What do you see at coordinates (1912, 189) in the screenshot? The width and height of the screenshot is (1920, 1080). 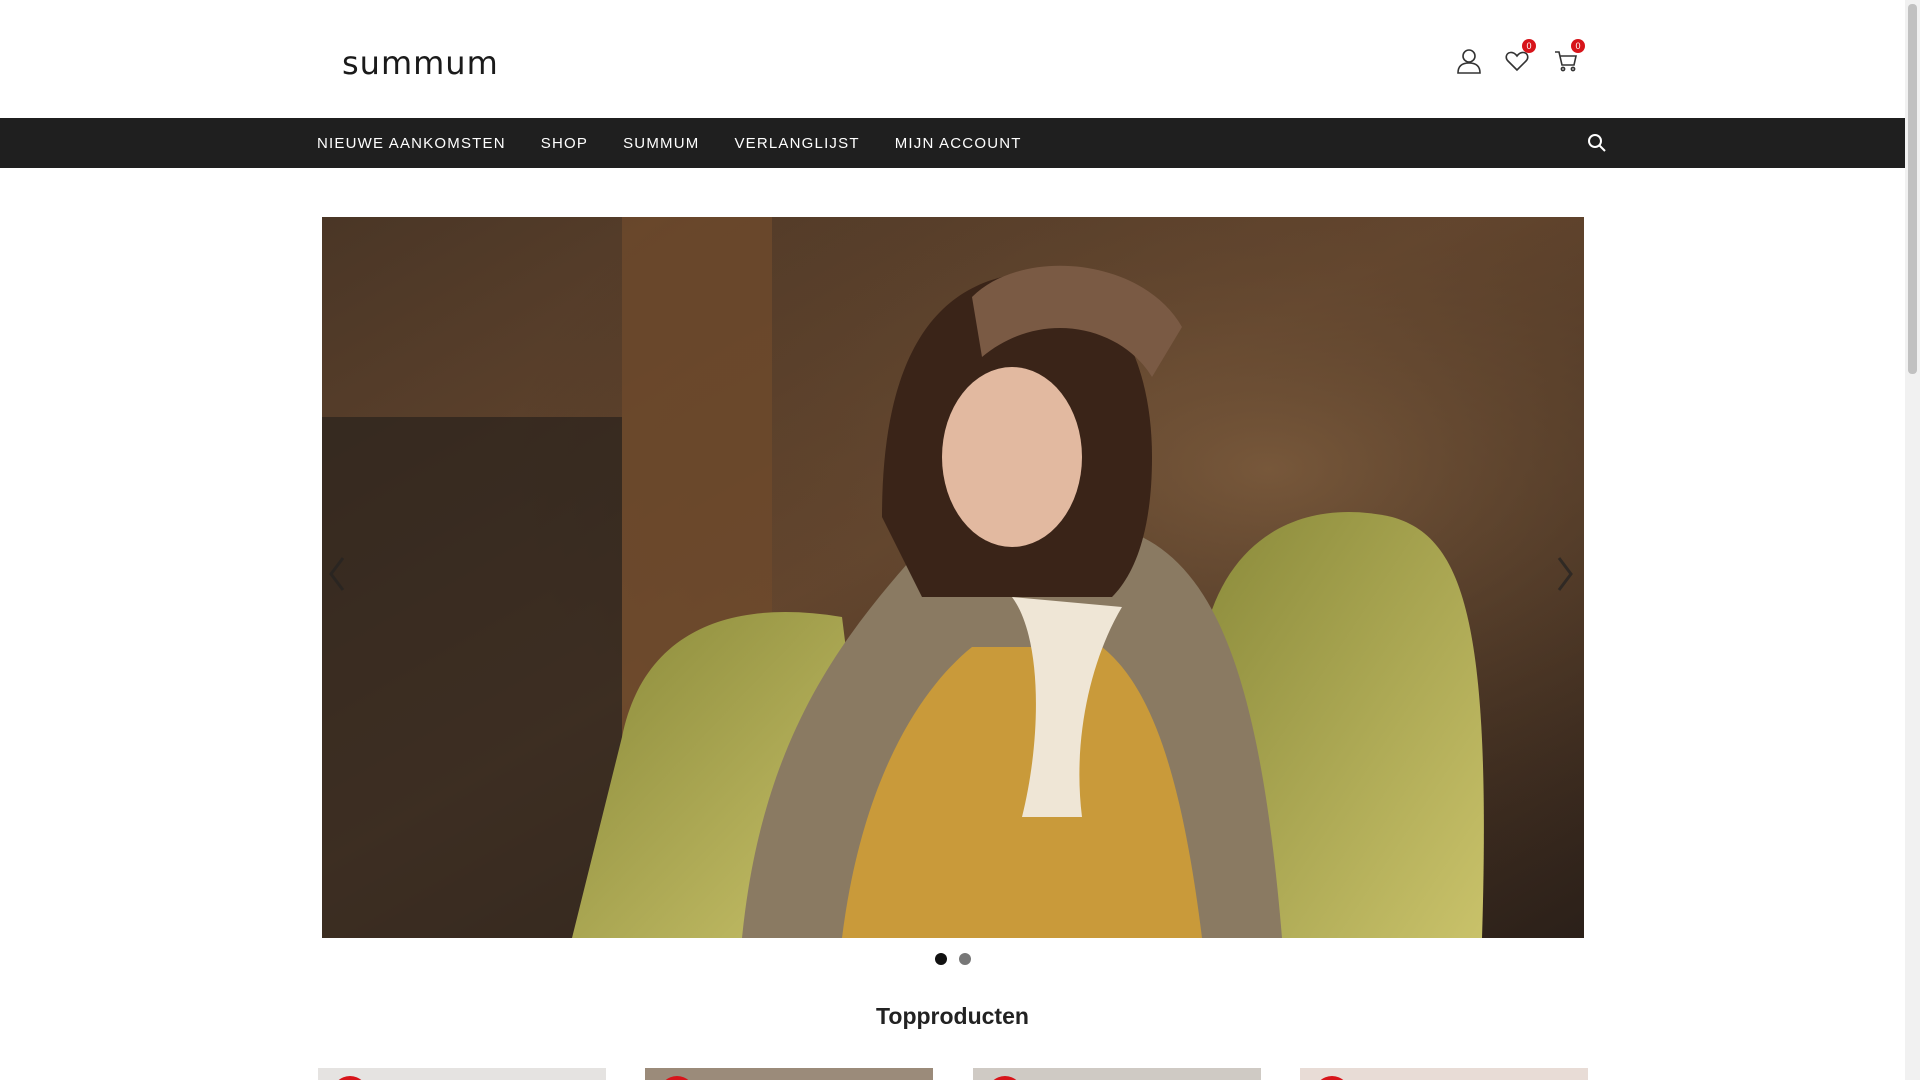 I see `scrollbar-thumb` at bounding box center [1912, 189].